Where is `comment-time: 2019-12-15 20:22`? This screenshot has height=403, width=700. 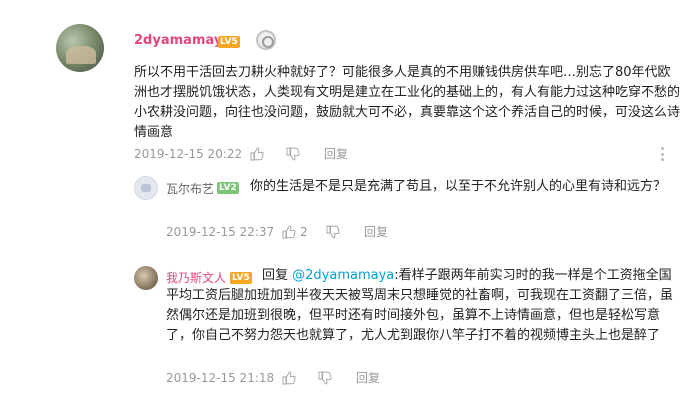 comment-time: 2019-12-15 20:22 is located at coordinates (188, 154).